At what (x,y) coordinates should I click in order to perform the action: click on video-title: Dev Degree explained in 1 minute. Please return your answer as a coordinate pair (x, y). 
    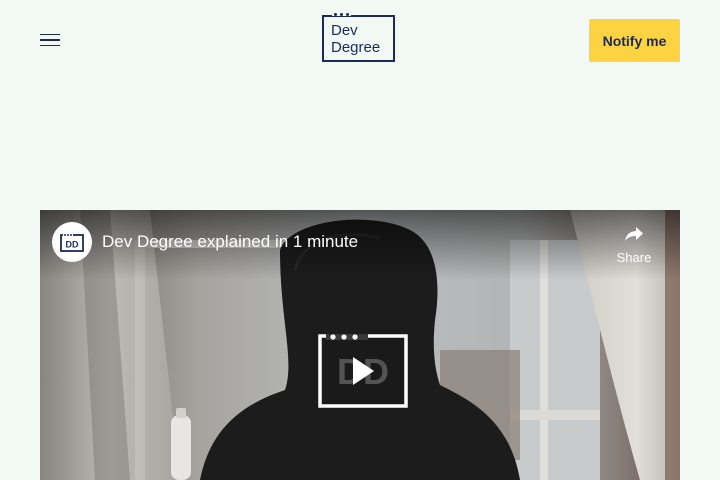
    Looking at the image, I should click on (230, 242).